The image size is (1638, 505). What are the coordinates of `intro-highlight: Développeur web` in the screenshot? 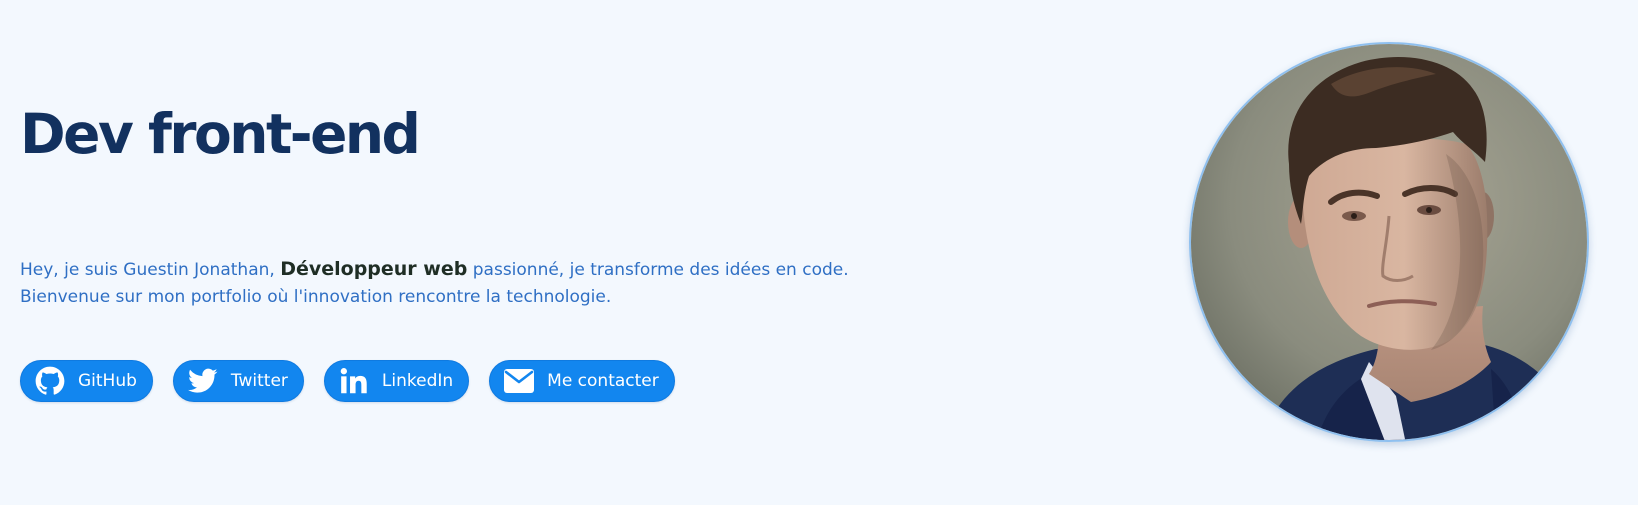 It's located at (374, 269).